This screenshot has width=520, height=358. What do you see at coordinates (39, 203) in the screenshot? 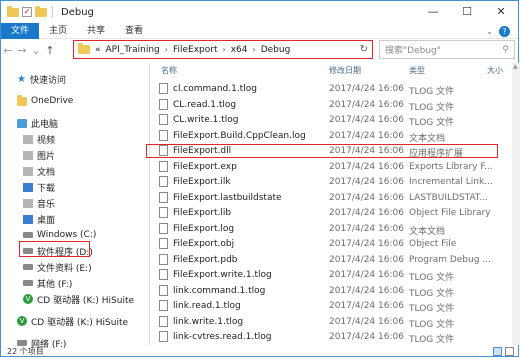
I see `sidebar-item-music: 音乐` at bounding box center [39, 203].